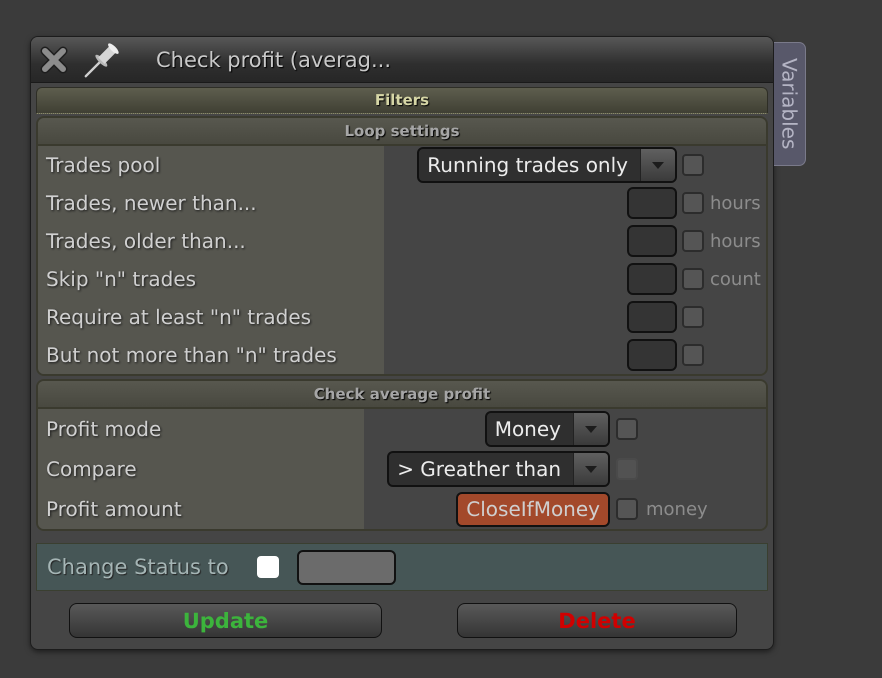 The image size is (882, 678). Describe the element at coordinates (138, 567) in the screenshot. I see `status-label: Change Status to` at that location.